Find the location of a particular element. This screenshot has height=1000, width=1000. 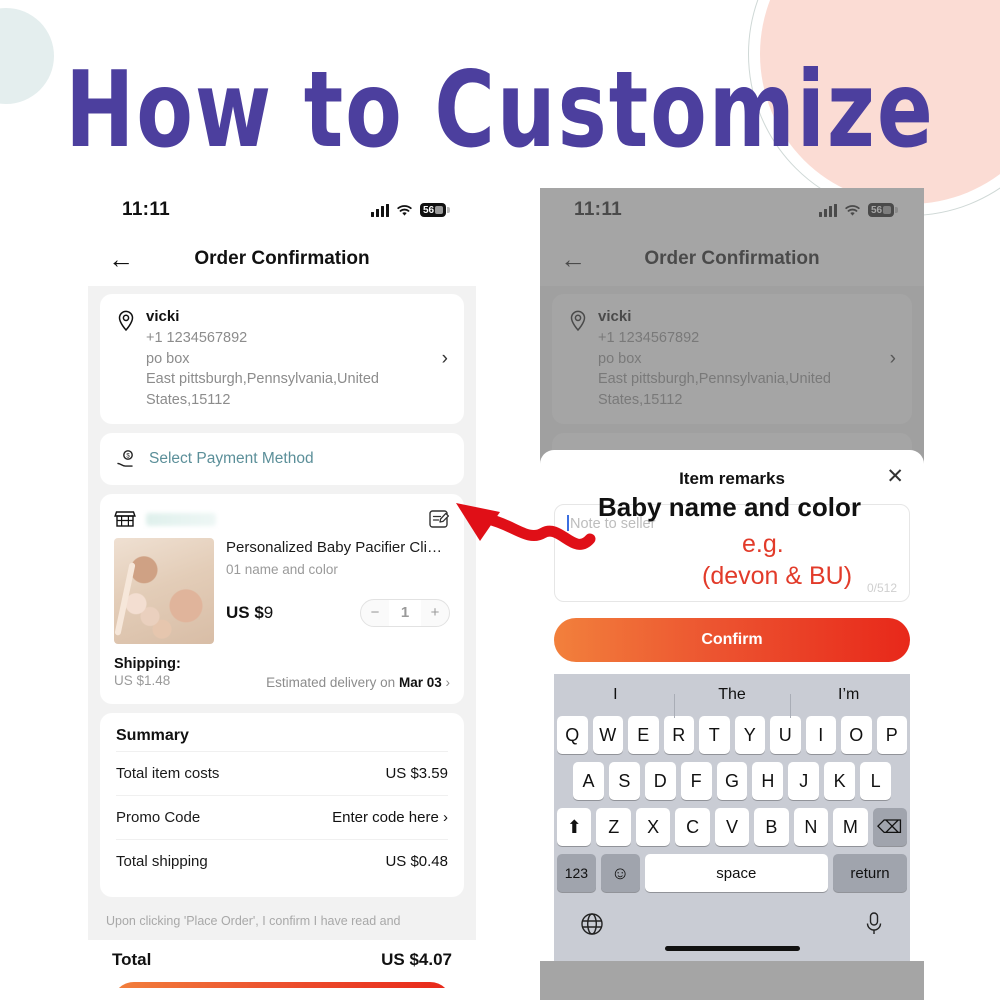

prediction-2: The is located at coordinates (732, 702).